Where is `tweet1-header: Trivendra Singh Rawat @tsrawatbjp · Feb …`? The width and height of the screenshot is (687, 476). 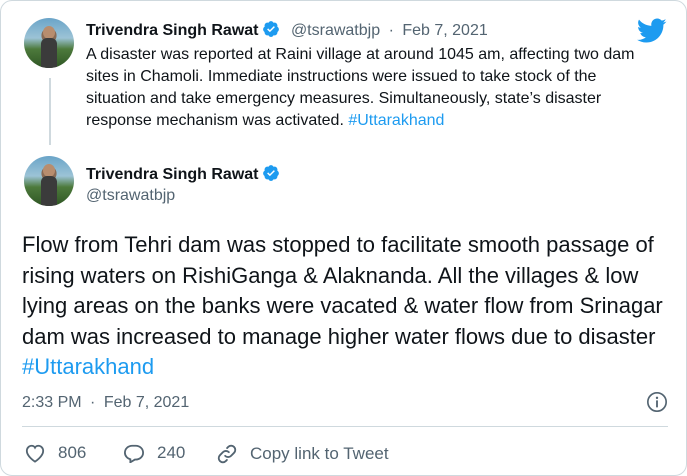 tweet1-header: Trivendra Singh Rawat @tsrawatbjp · Feb … is located at coordinates (287, 31).